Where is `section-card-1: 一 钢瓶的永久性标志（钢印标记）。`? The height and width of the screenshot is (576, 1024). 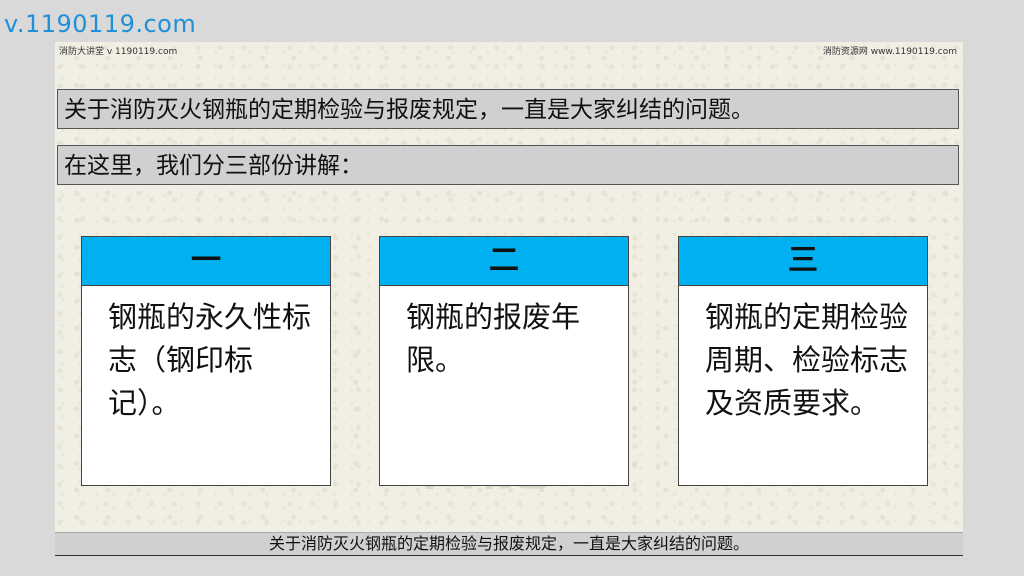
section-card-1: 一 钢瓶的永久性标志（钢印标记）。 is located at coordinates (206, 361).